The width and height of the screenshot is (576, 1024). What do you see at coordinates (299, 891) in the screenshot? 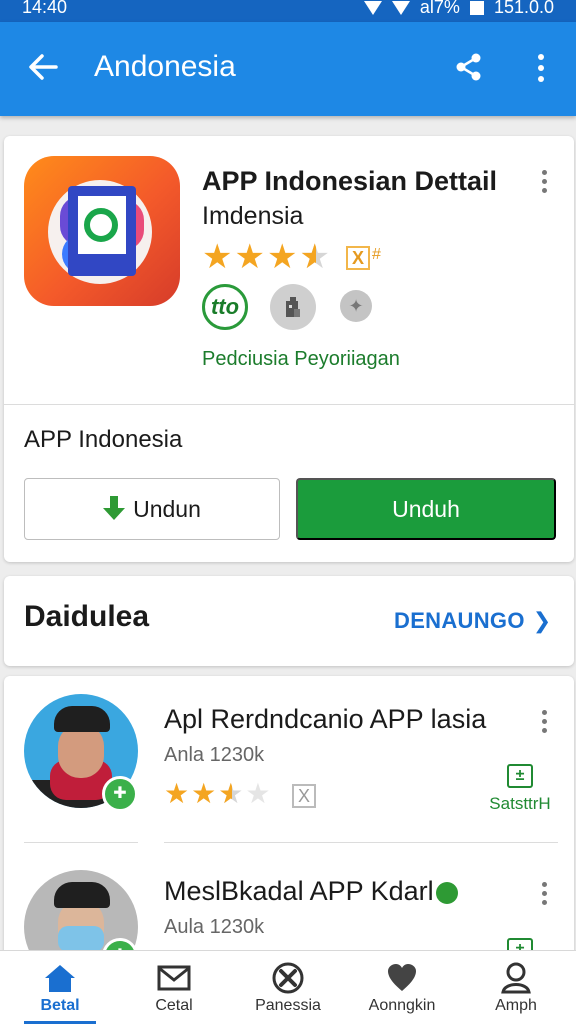
I see `list-item-title-text: MeslBkadal APP Kdarl` at bounding box center [299, 891].